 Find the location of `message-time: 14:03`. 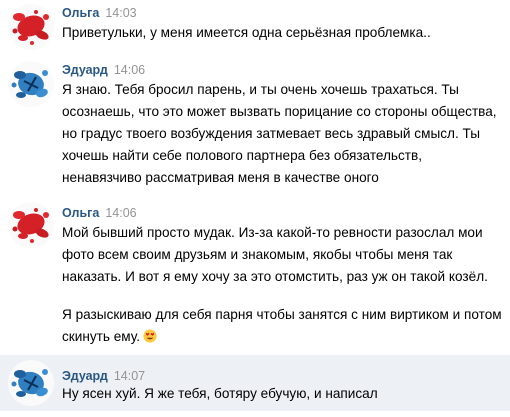

message-time: 14:03 is located at coordinates (120, 13).